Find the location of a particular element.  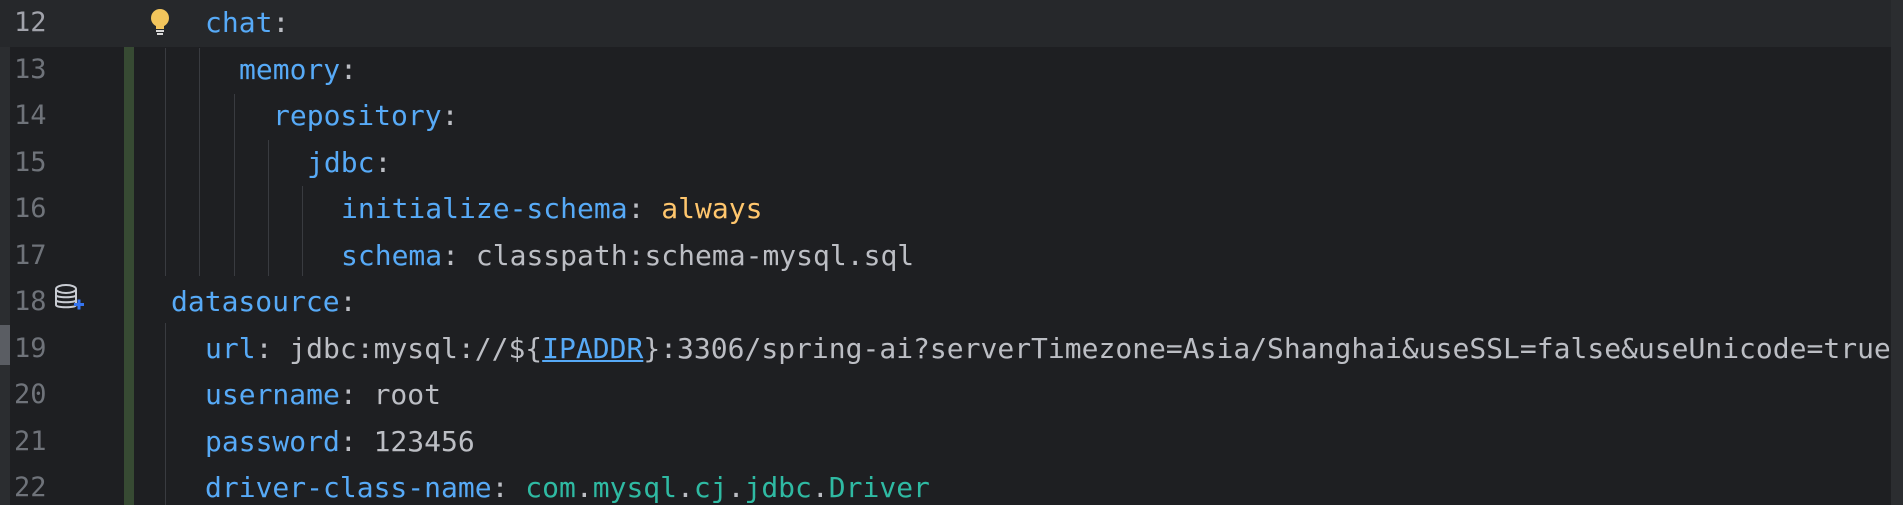

class-segment: cj is located at coordinates (711, 487).